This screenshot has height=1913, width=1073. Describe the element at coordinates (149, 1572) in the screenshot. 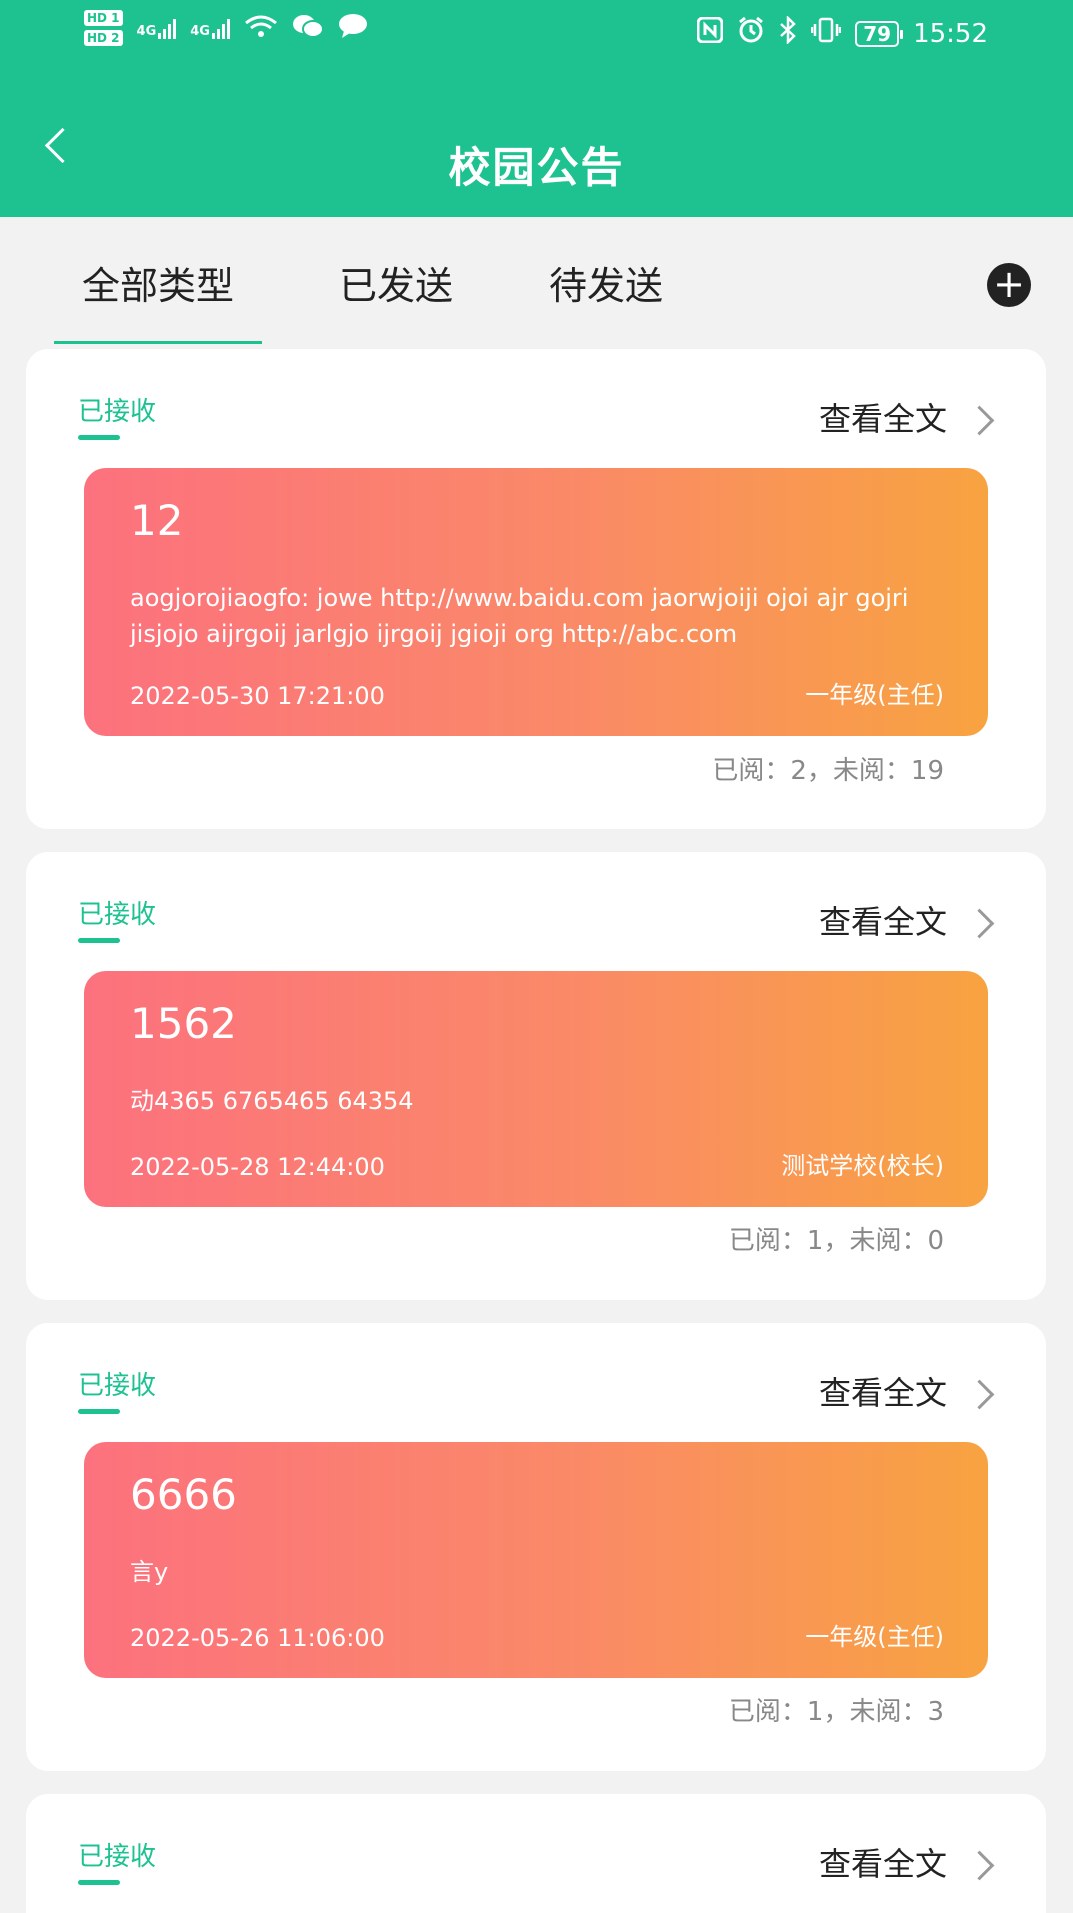

I see `notice-body: 言y` at that location.